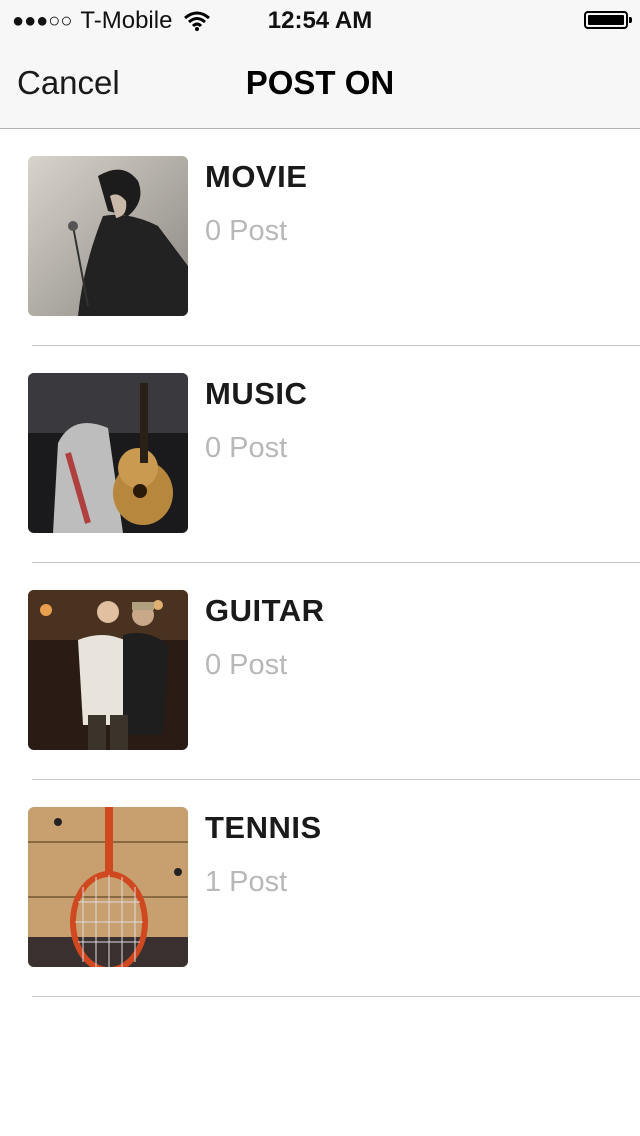 The image size is (640, 1136). Describe the element at coordinates (336, 996) in the screenshot. I see `row-divider` at that location.